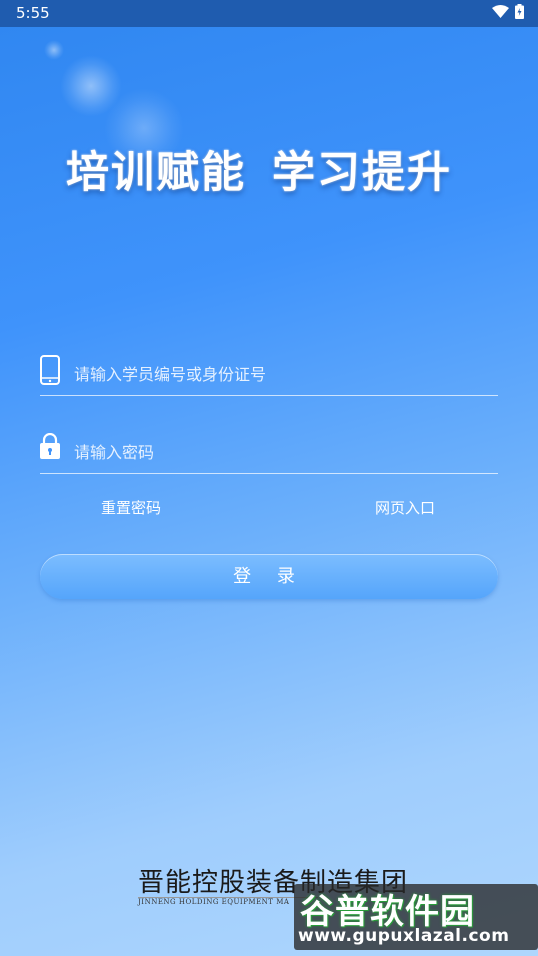 The image size is (538, 956). What do you see at coordinates (54, 50) in the screenshot?
I see `light-glow` at bounding box center [54, 50].